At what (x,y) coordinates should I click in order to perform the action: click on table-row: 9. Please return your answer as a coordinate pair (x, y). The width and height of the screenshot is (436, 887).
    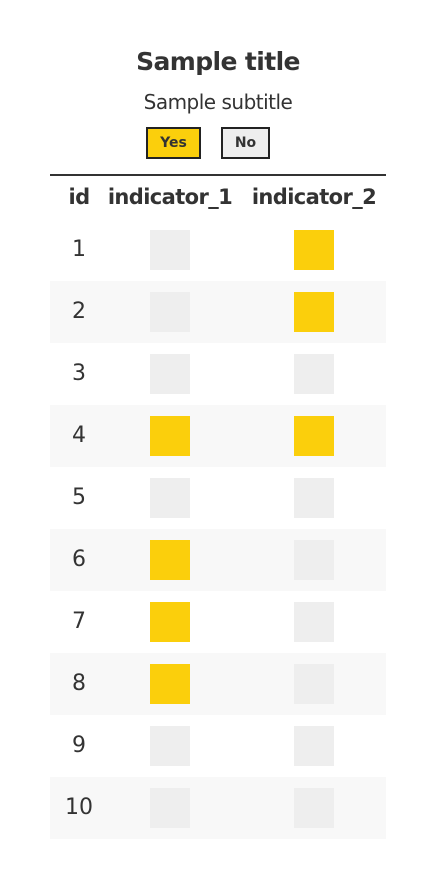
    Looking at the image, I should click on (218, 746).